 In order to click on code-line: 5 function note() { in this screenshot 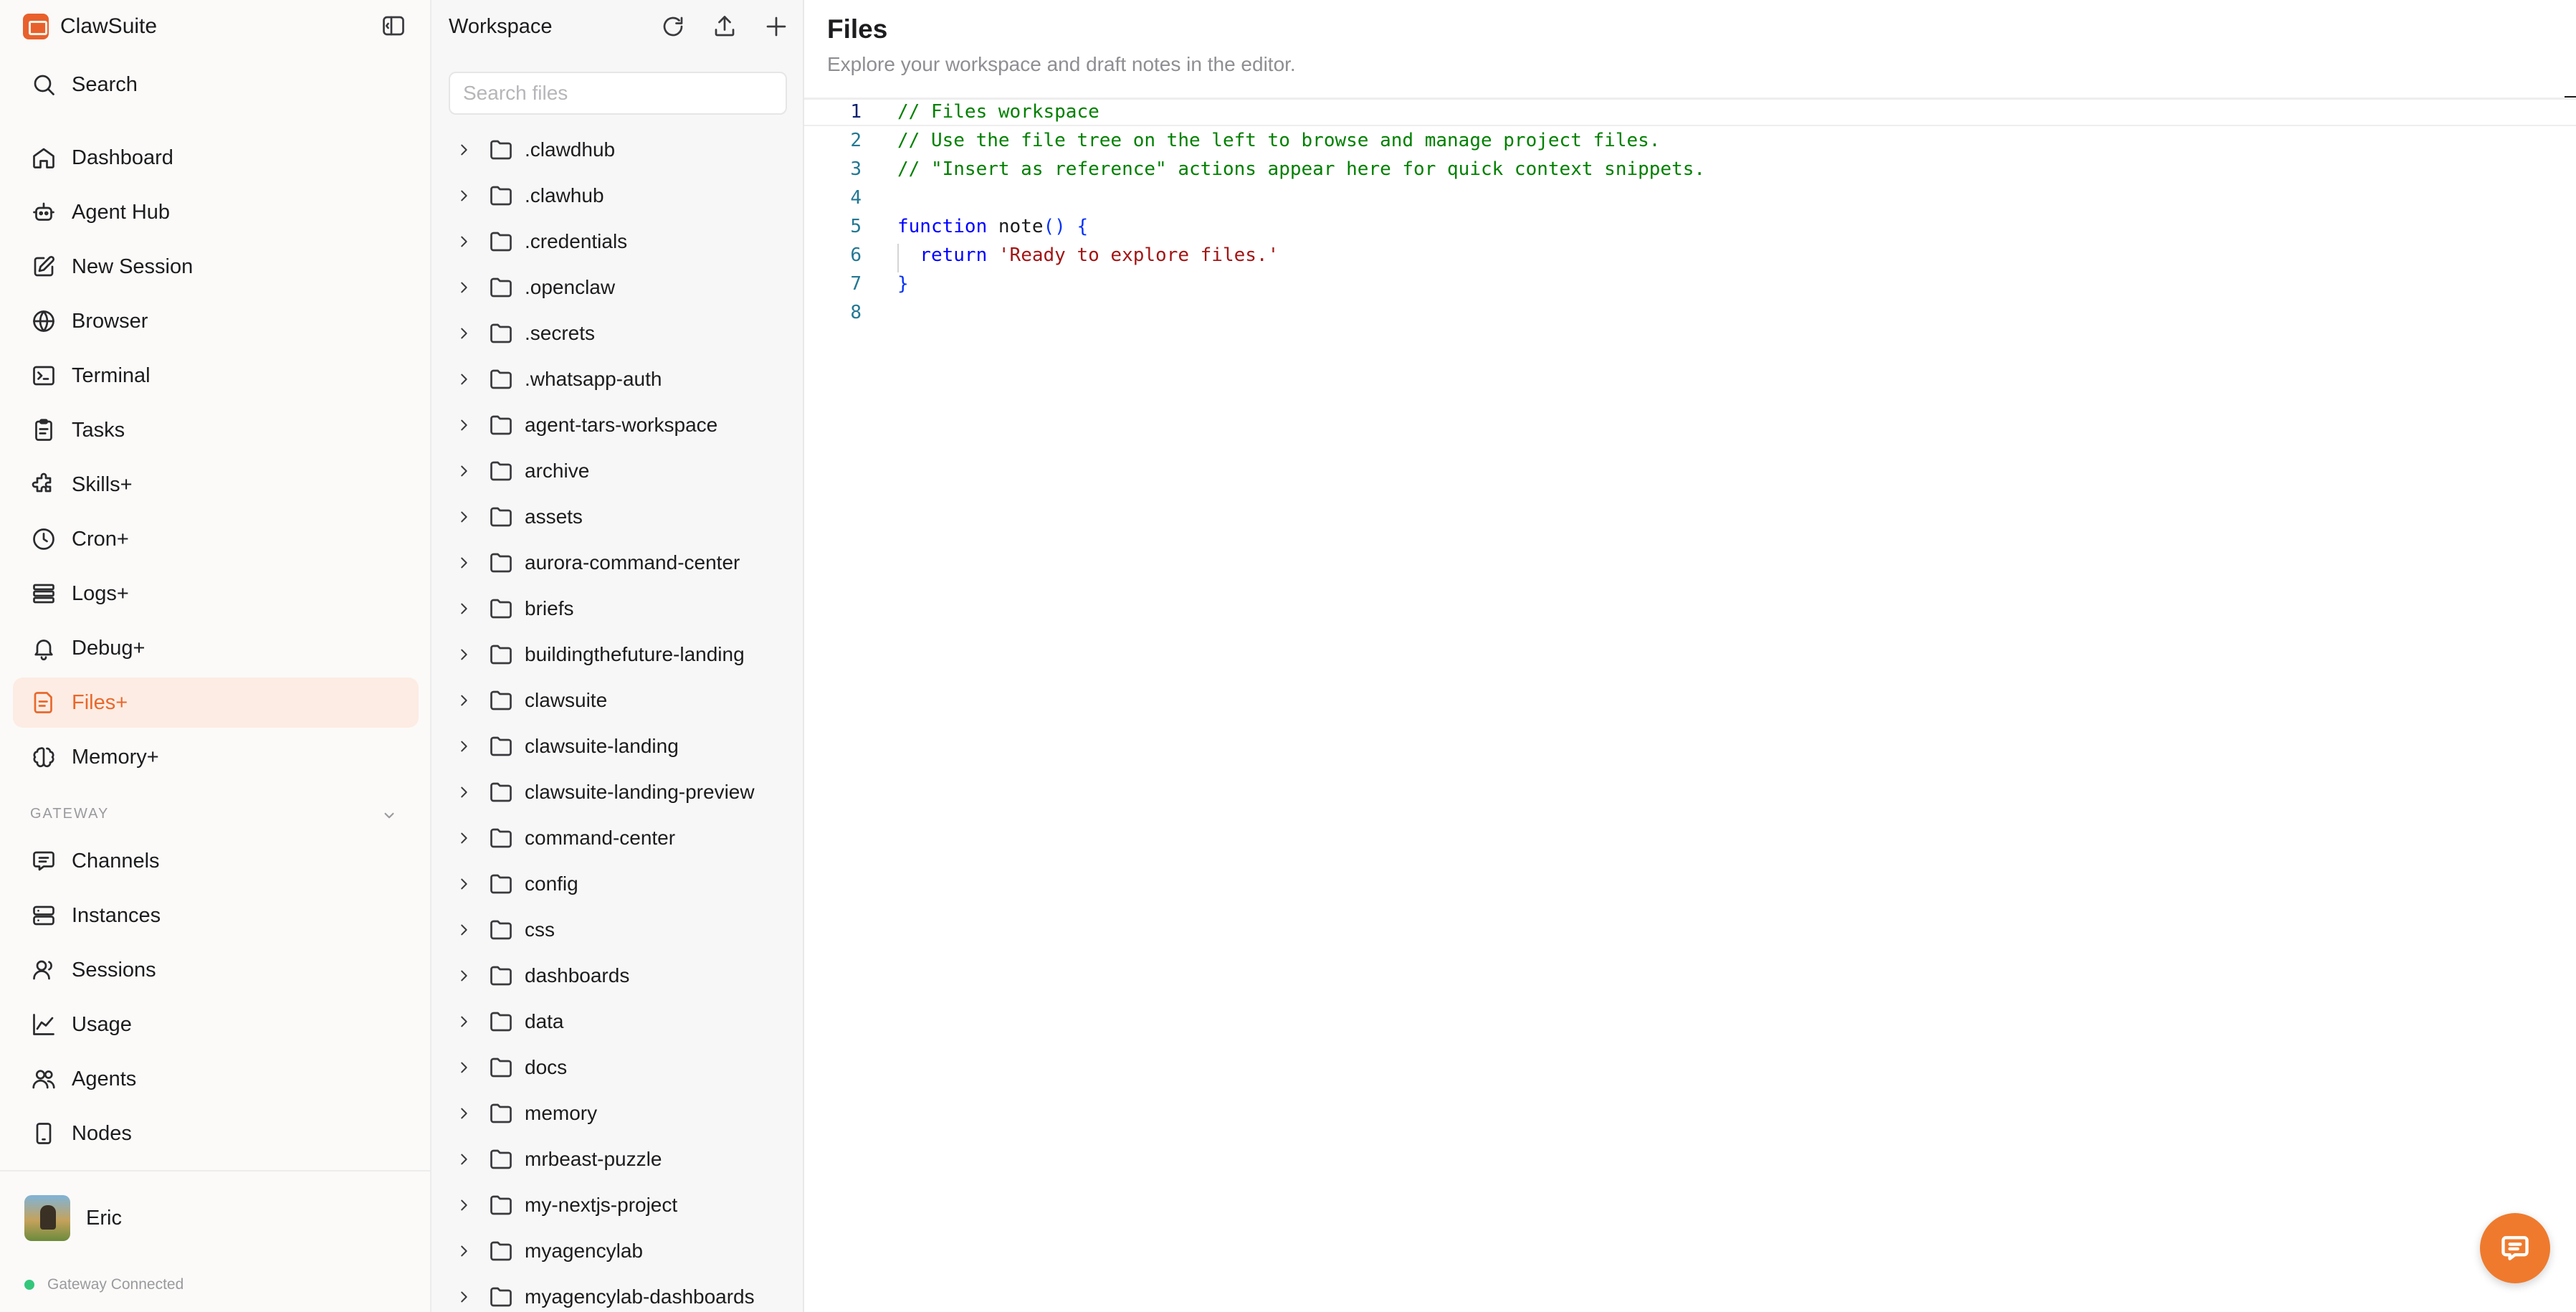, I will do `click(1690, 226)`.